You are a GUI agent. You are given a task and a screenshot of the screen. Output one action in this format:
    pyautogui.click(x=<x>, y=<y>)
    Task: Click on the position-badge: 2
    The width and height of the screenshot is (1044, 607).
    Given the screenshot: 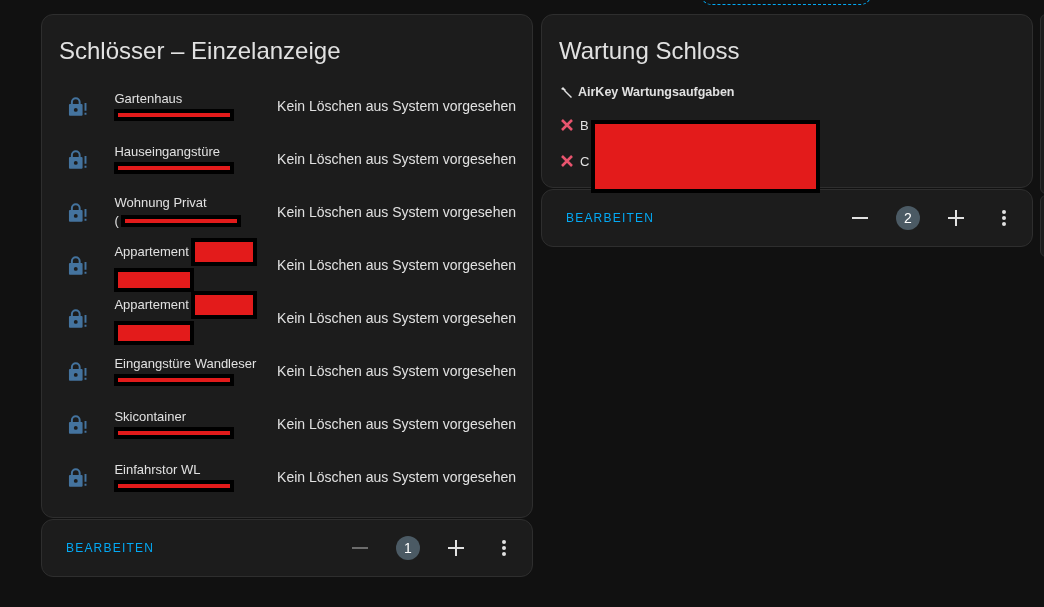 What is the action you would take?
    pyautogui.click(x=908, y=218)
    